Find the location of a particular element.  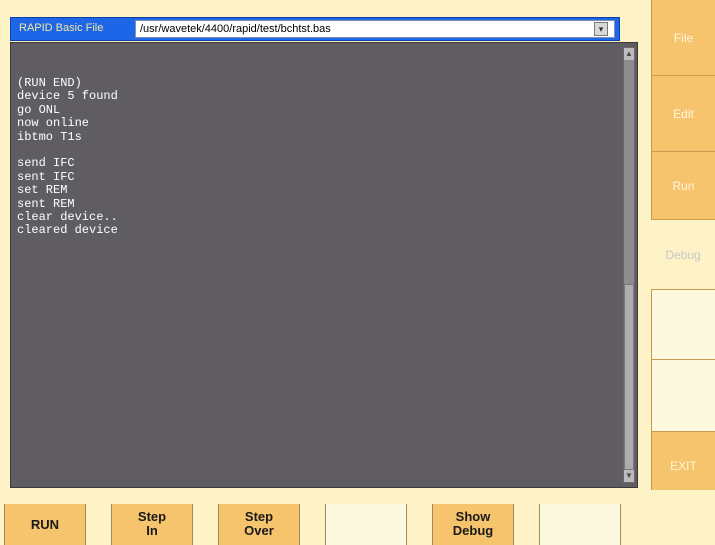

arrow-down-icon: ▼ is located at coordinates (629, 476).